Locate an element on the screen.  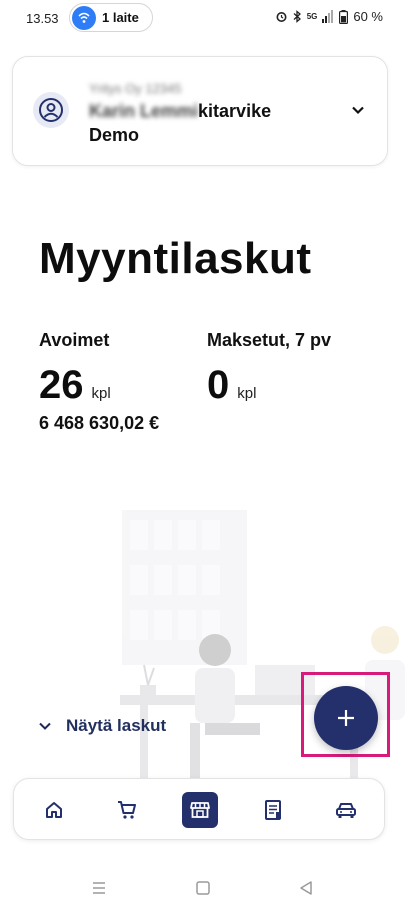
open-unit: kpl is located at coordinates (101, 393).